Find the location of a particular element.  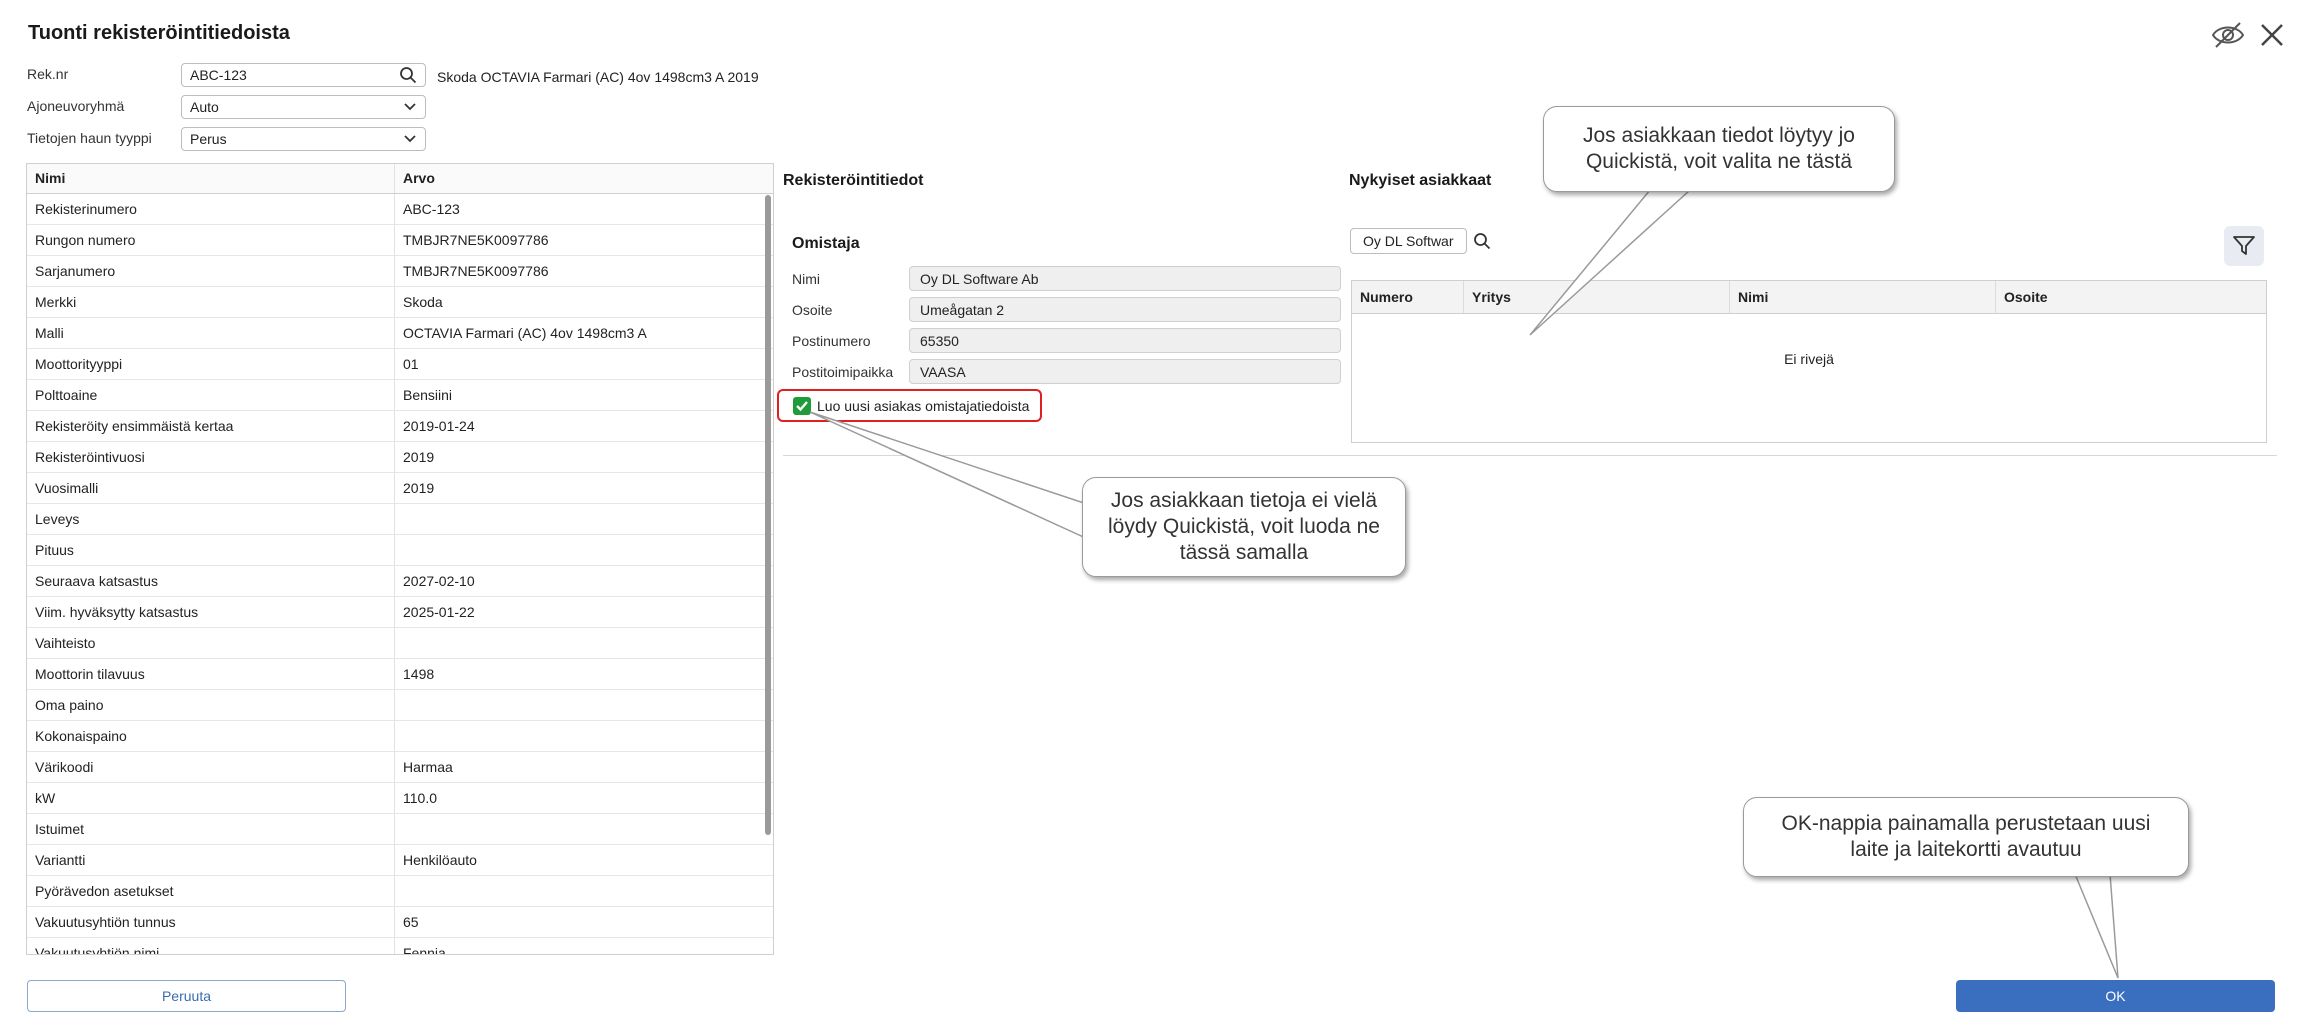

callout-pointer-existing is located at coordinates (1610, 262).